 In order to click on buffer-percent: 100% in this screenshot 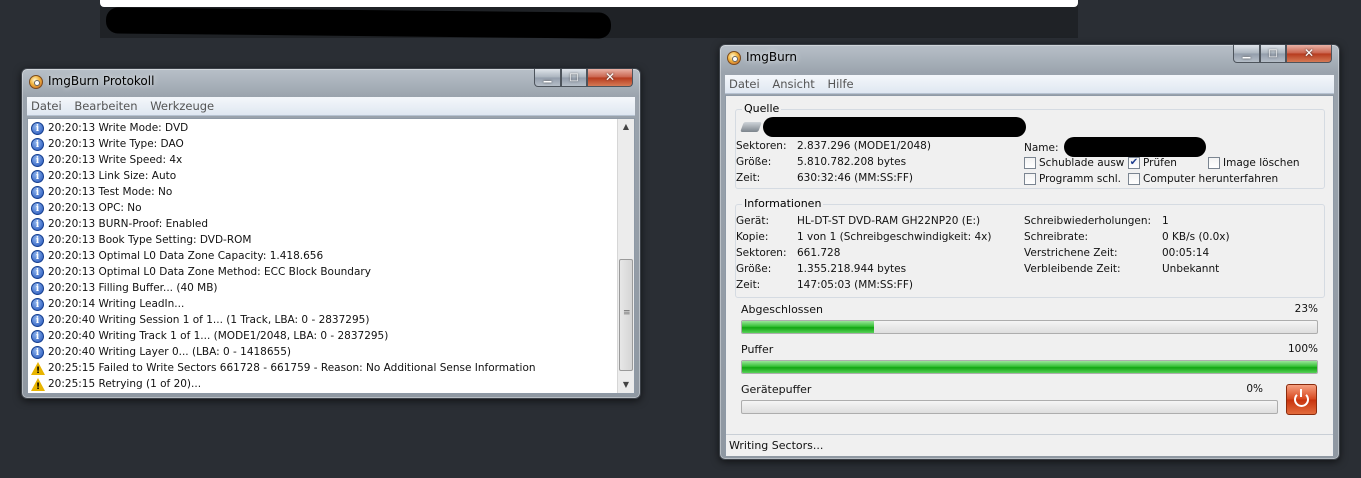, I will do `click(1302, 349)`.